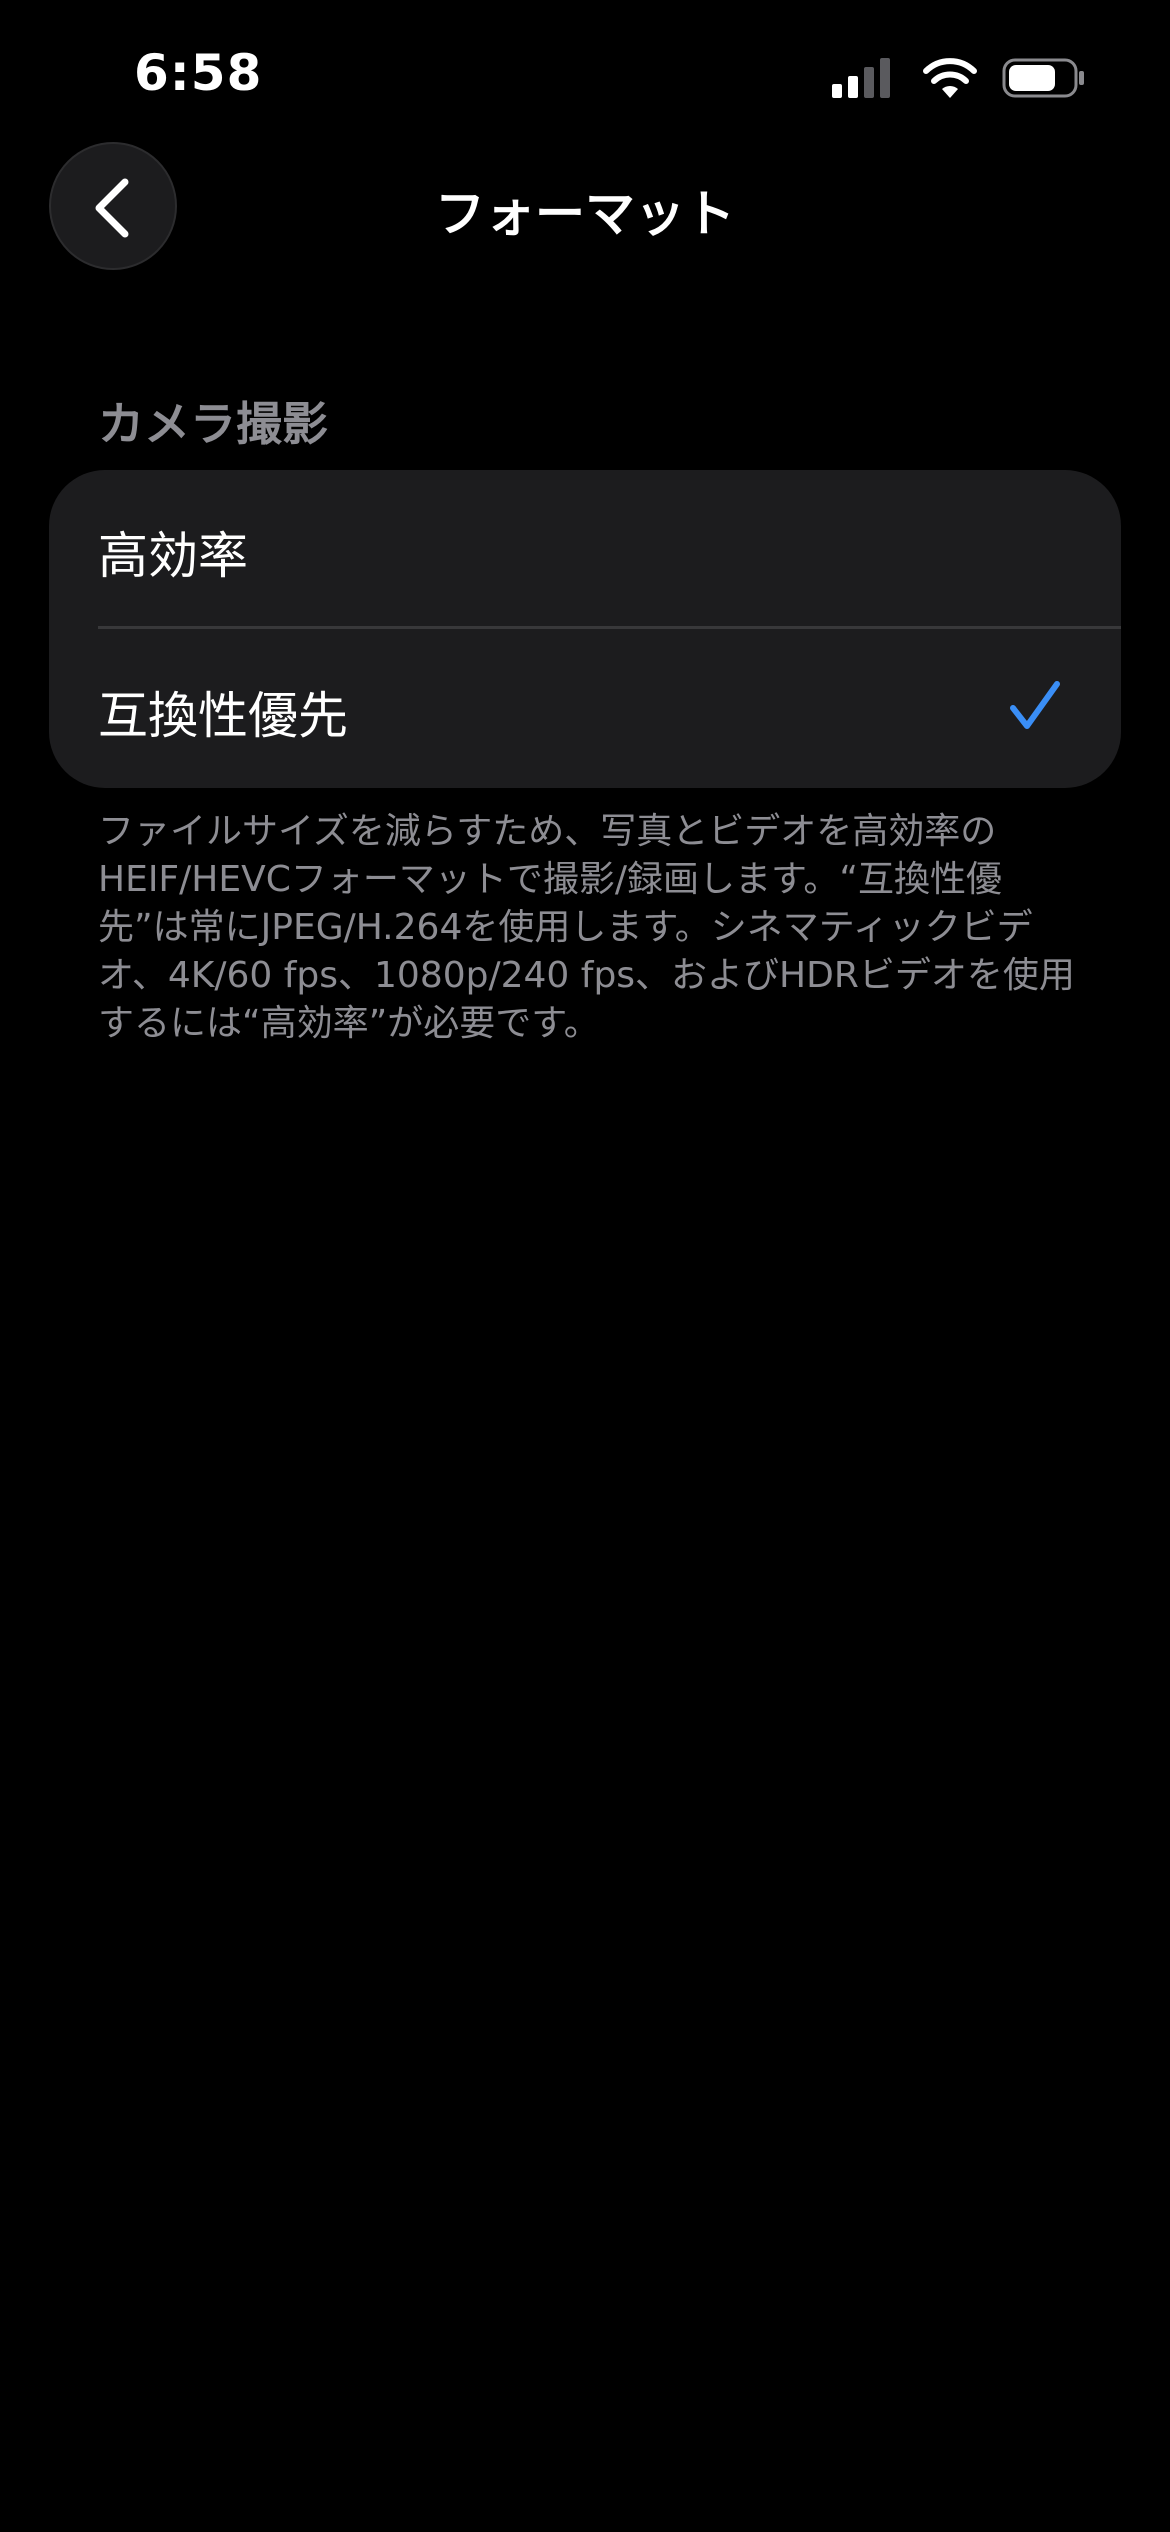  I want to click on status-time: 6:58, so click(198, 73).